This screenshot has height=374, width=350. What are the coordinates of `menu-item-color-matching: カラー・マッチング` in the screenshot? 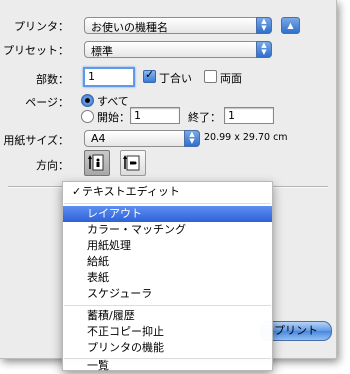 It's located at (167, 230).